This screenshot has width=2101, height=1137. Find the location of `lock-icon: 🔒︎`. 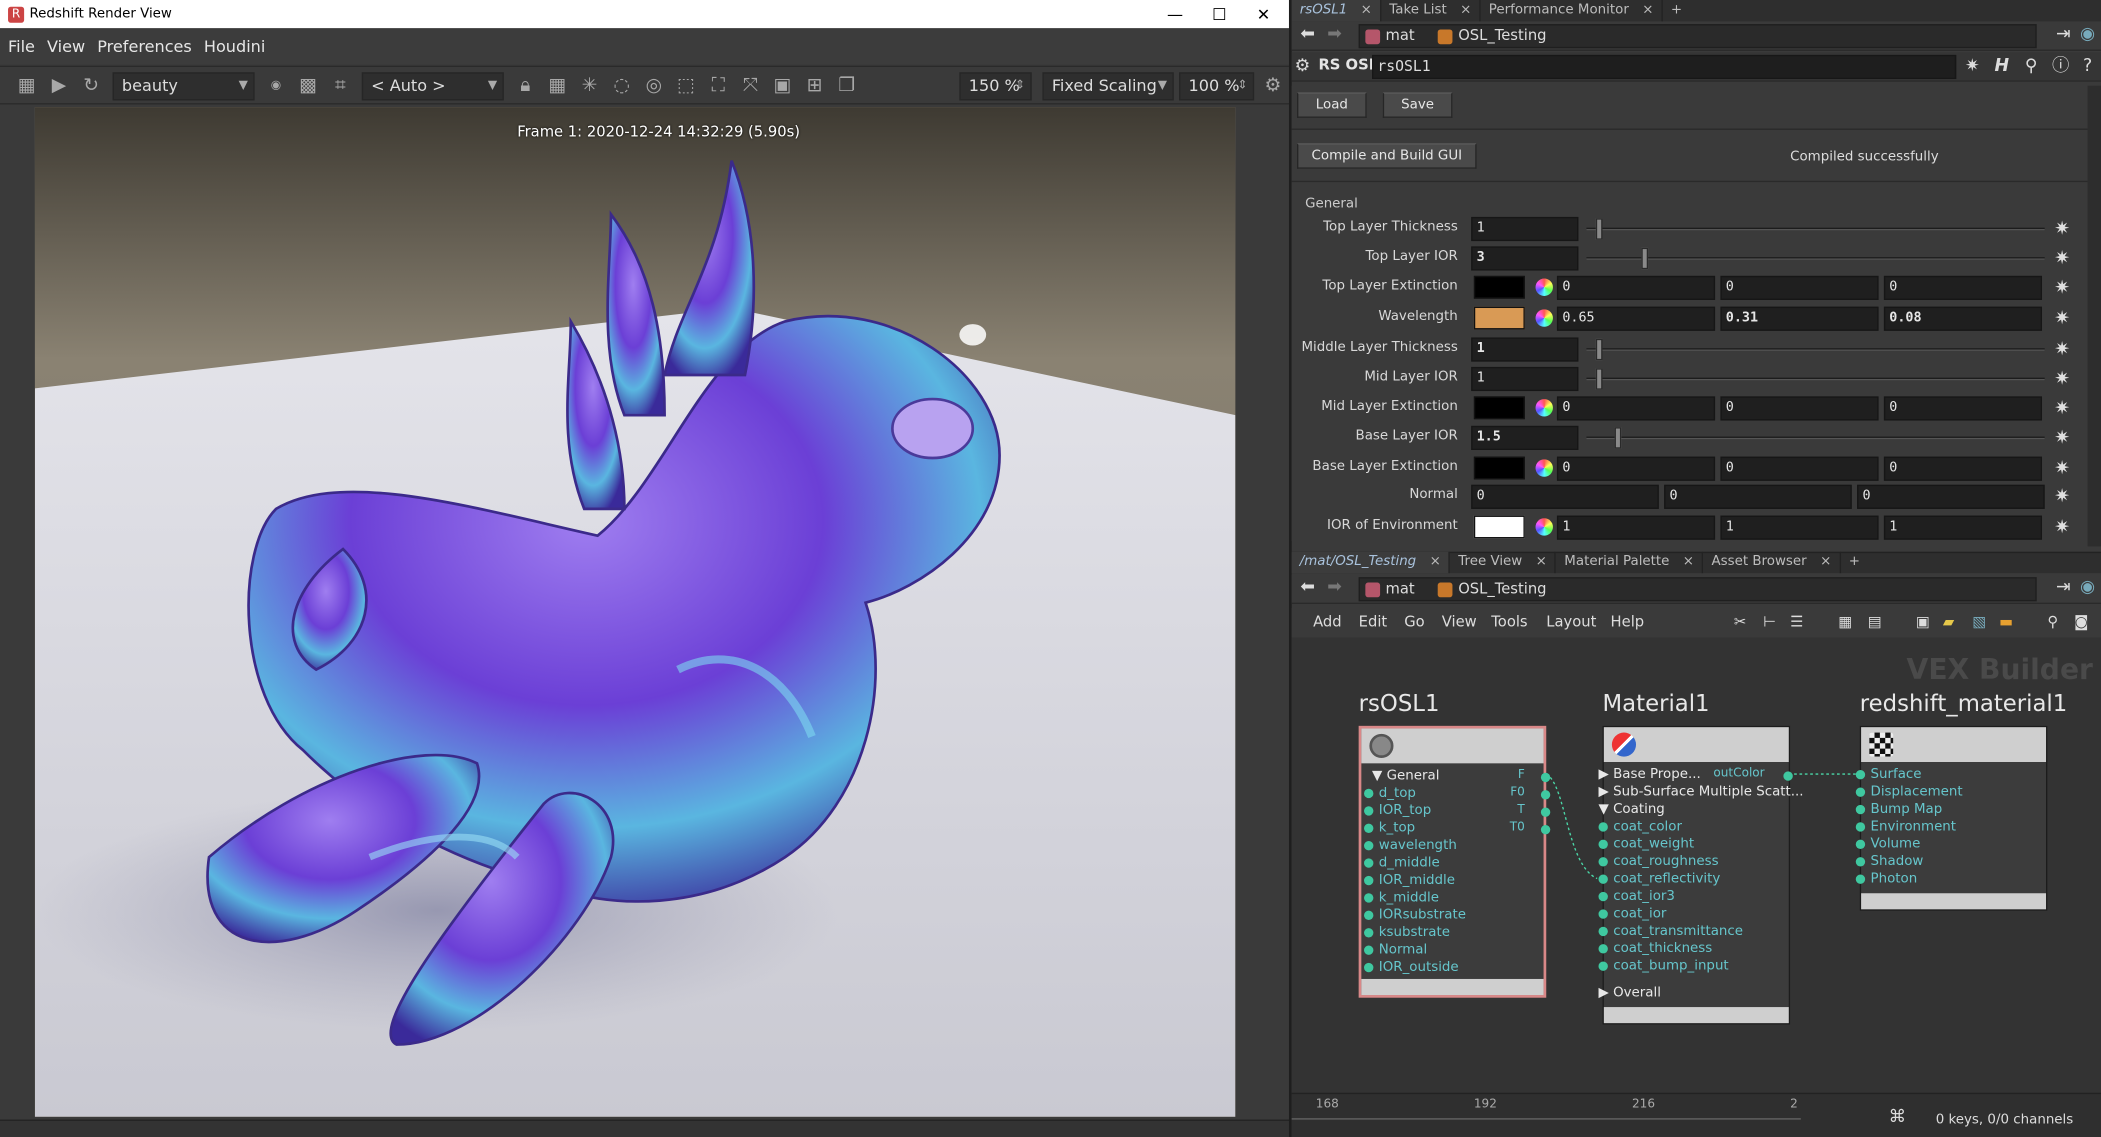

lock-icon: 🔒︎ is located at coordinates (525, 85).